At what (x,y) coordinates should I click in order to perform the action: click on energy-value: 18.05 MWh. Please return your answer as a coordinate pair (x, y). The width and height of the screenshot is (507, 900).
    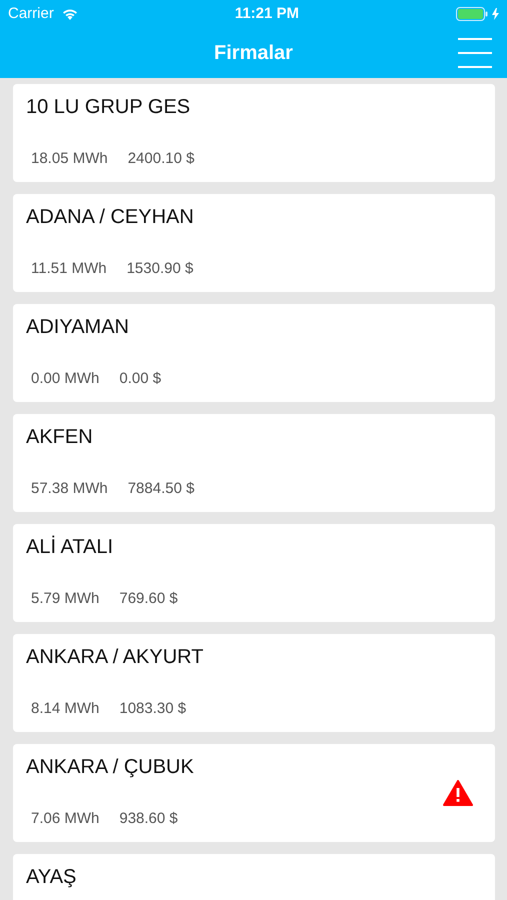
    Looking at the image, I should click on (69, 158).